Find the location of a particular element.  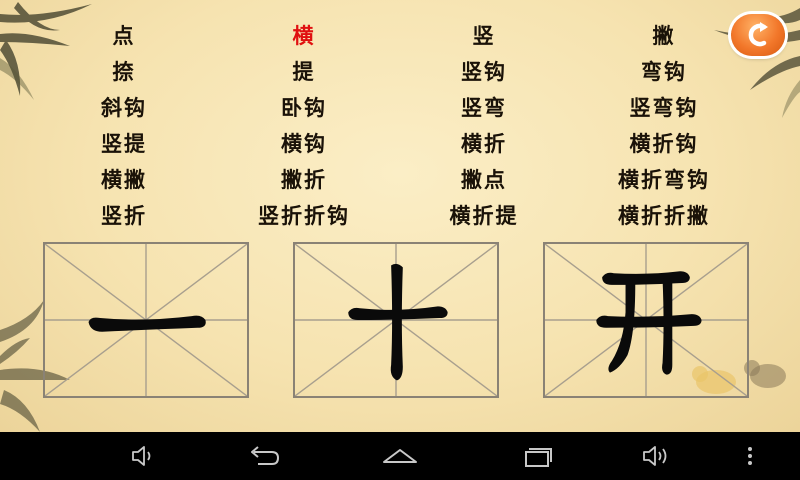

volume-up-icon is located at coordinates (655, 456).